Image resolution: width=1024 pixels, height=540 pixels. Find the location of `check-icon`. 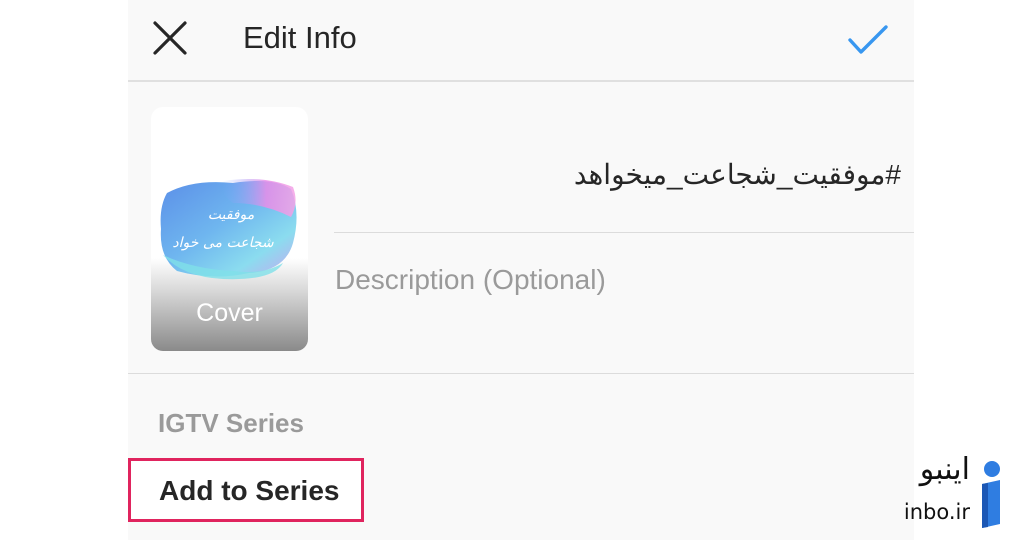

check-icon is located at coordinates (868, 39).